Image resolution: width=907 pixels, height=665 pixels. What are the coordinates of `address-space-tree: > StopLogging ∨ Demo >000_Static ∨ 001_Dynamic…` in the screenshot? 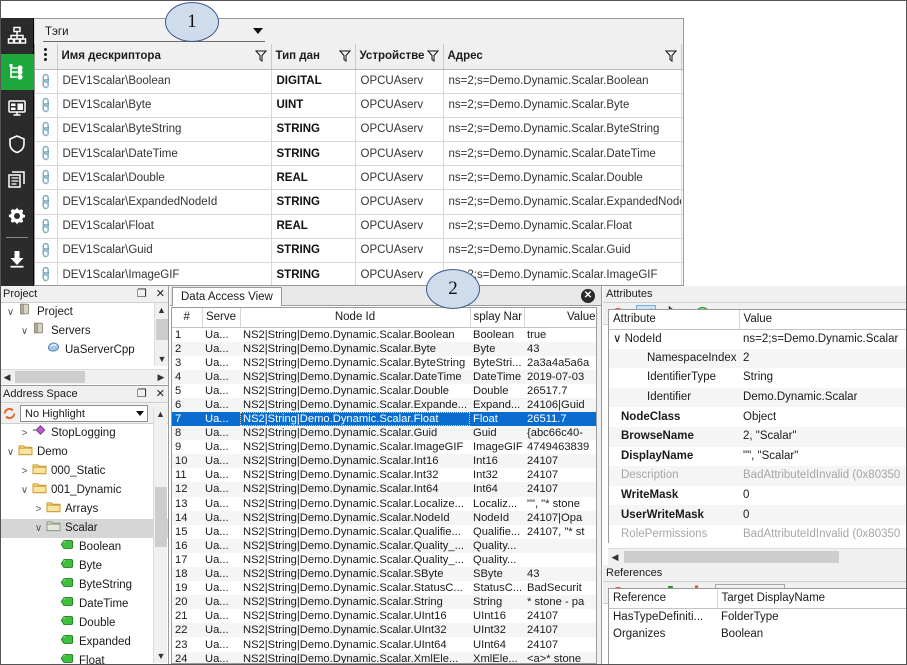 It's located at (84, 544).